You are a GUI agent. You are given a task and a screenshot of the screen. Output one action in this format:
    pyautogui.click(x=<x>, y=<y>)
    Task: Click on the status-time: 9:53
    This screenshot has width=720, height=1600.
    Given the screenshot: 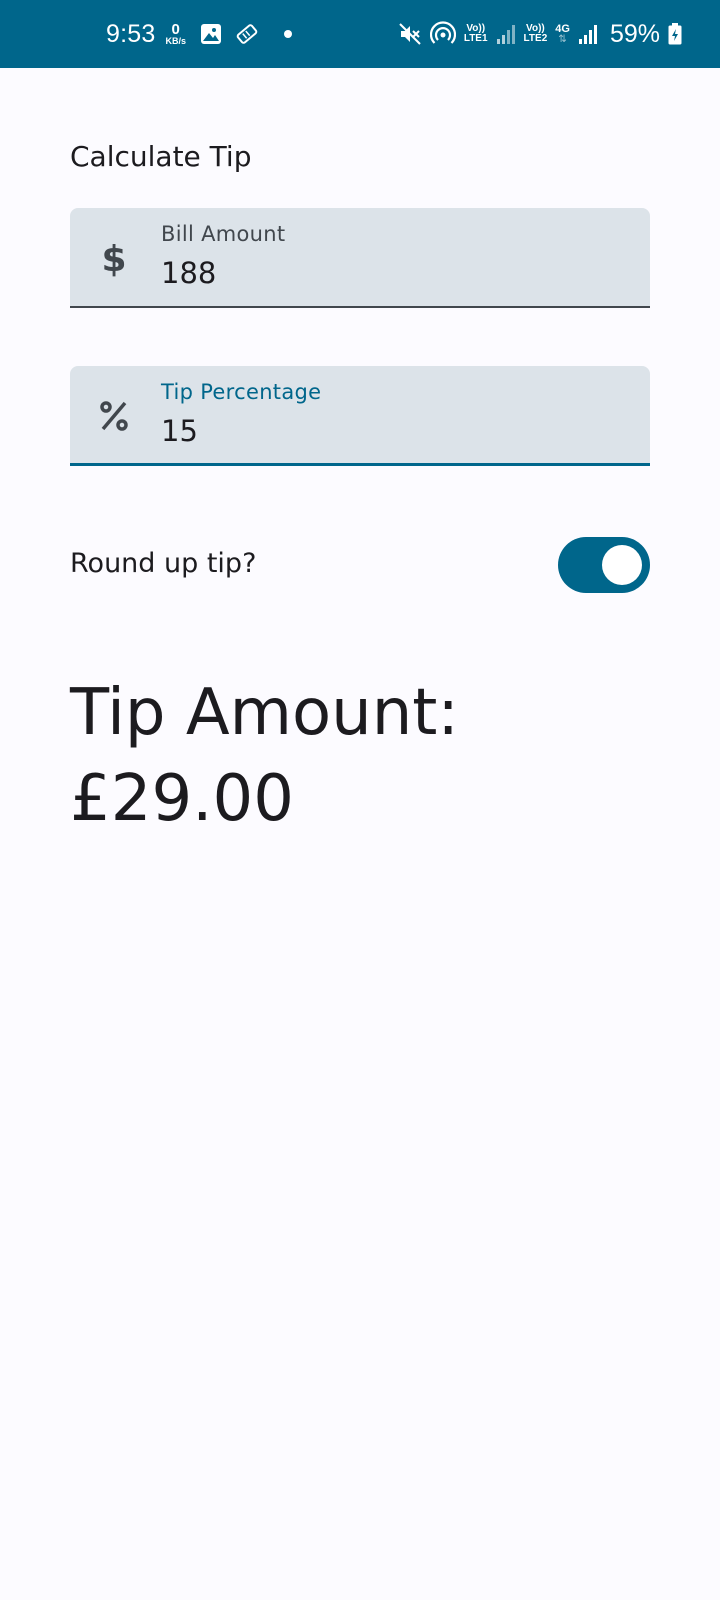 What is the action you would take?
    pyautogui.click(x=131, y=33)
    